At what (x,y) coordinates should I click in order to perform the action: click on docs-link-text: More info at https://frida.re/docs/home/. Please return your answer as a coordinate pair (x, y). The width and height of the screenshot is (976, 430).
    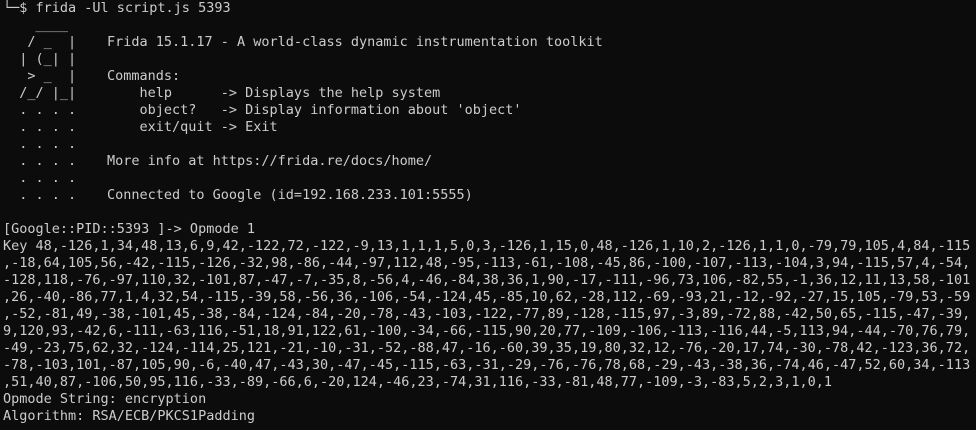
    Looking at the image, I should click on (270, 161).